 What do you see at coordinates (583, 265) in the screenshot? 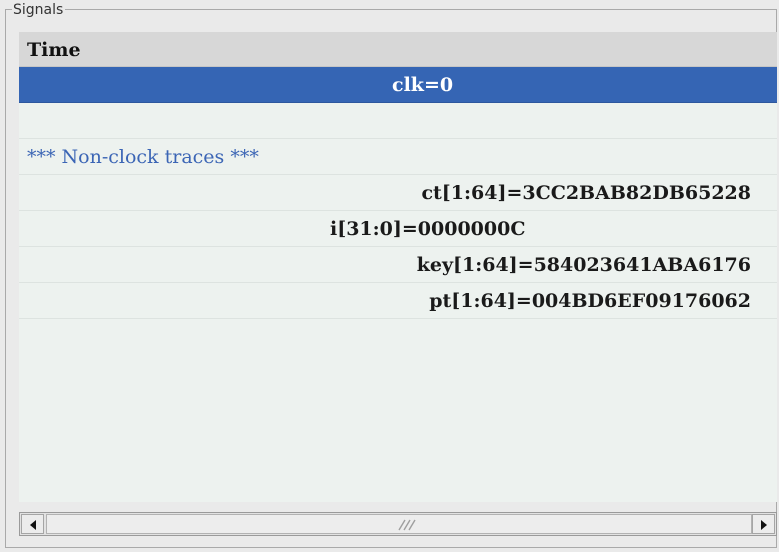
I see `signal-row-label: key[1:64]=584023641ABA6176` at bounding box center [583, 265].